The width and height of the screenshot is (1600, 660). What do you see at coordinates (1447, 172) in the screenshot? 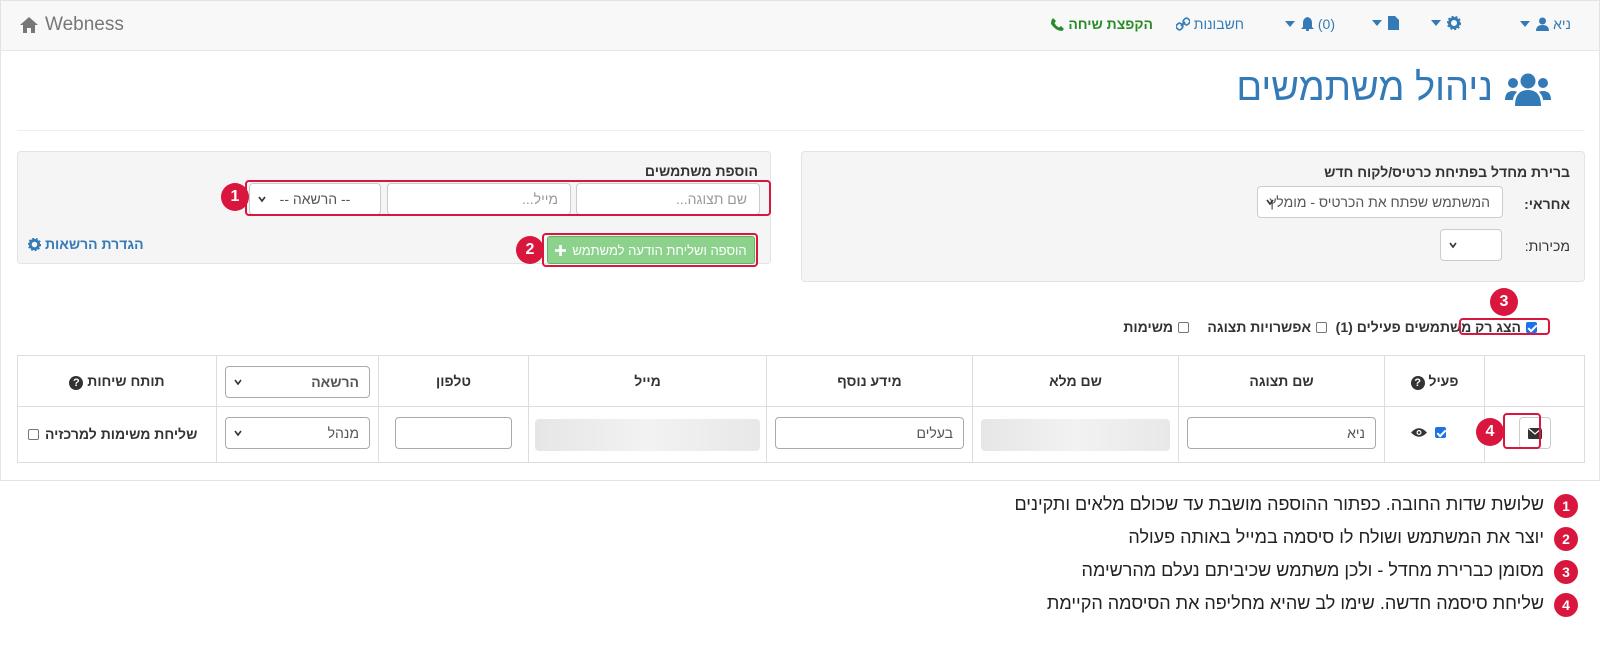
I see `defaults-heading: ברירת מחדל בפתיחת כרטיס/לקוח חדש` at bounding box center [1447, 172].